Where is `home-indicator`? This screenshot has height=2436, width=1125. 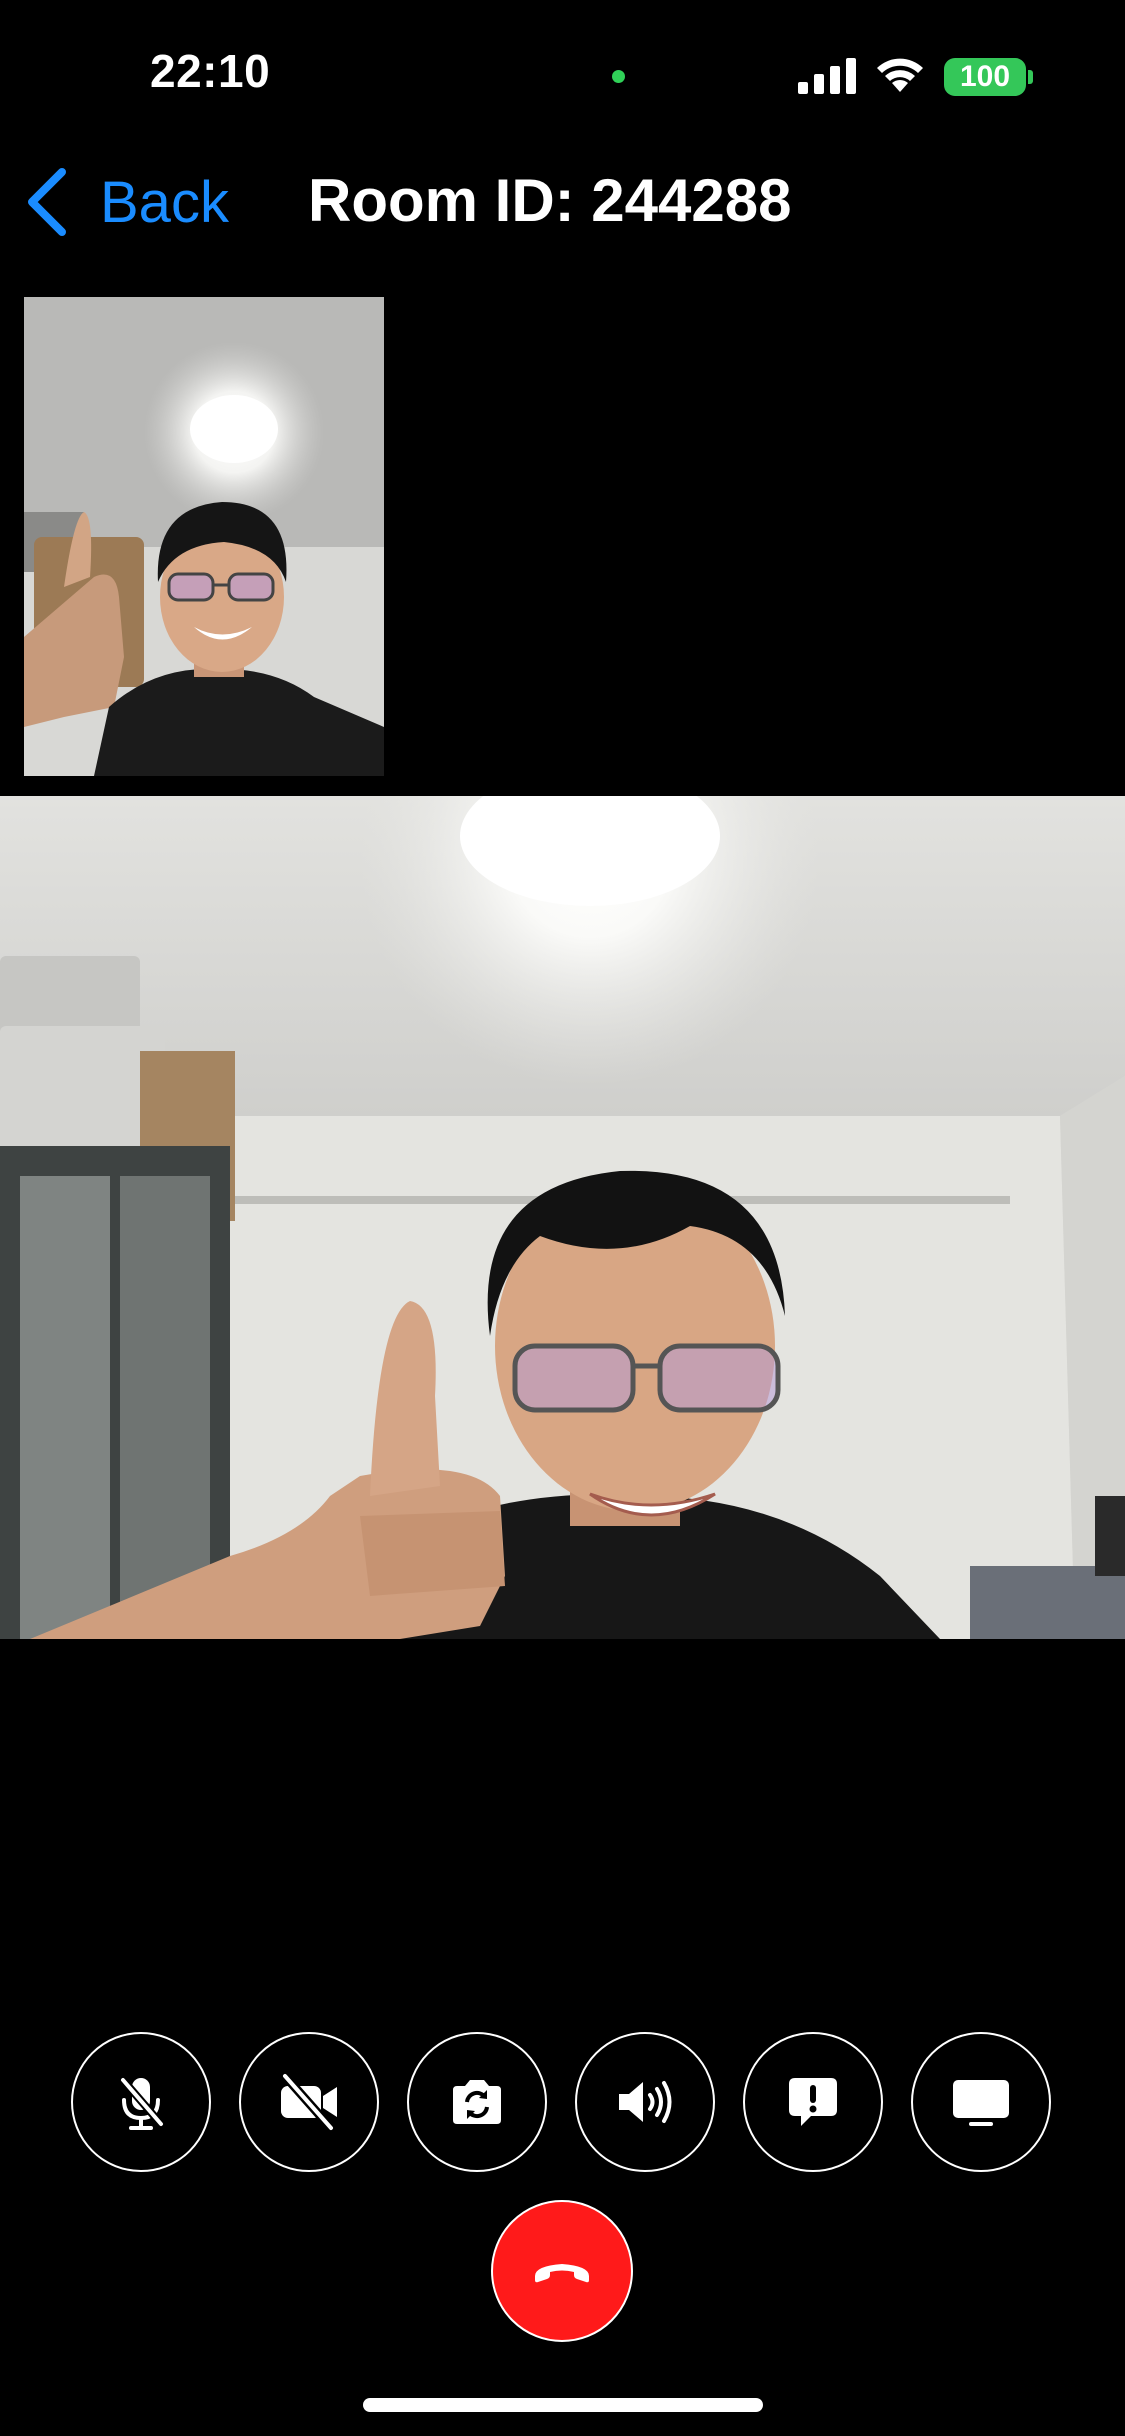 home-indicator is located at coordinates (563, 2405).